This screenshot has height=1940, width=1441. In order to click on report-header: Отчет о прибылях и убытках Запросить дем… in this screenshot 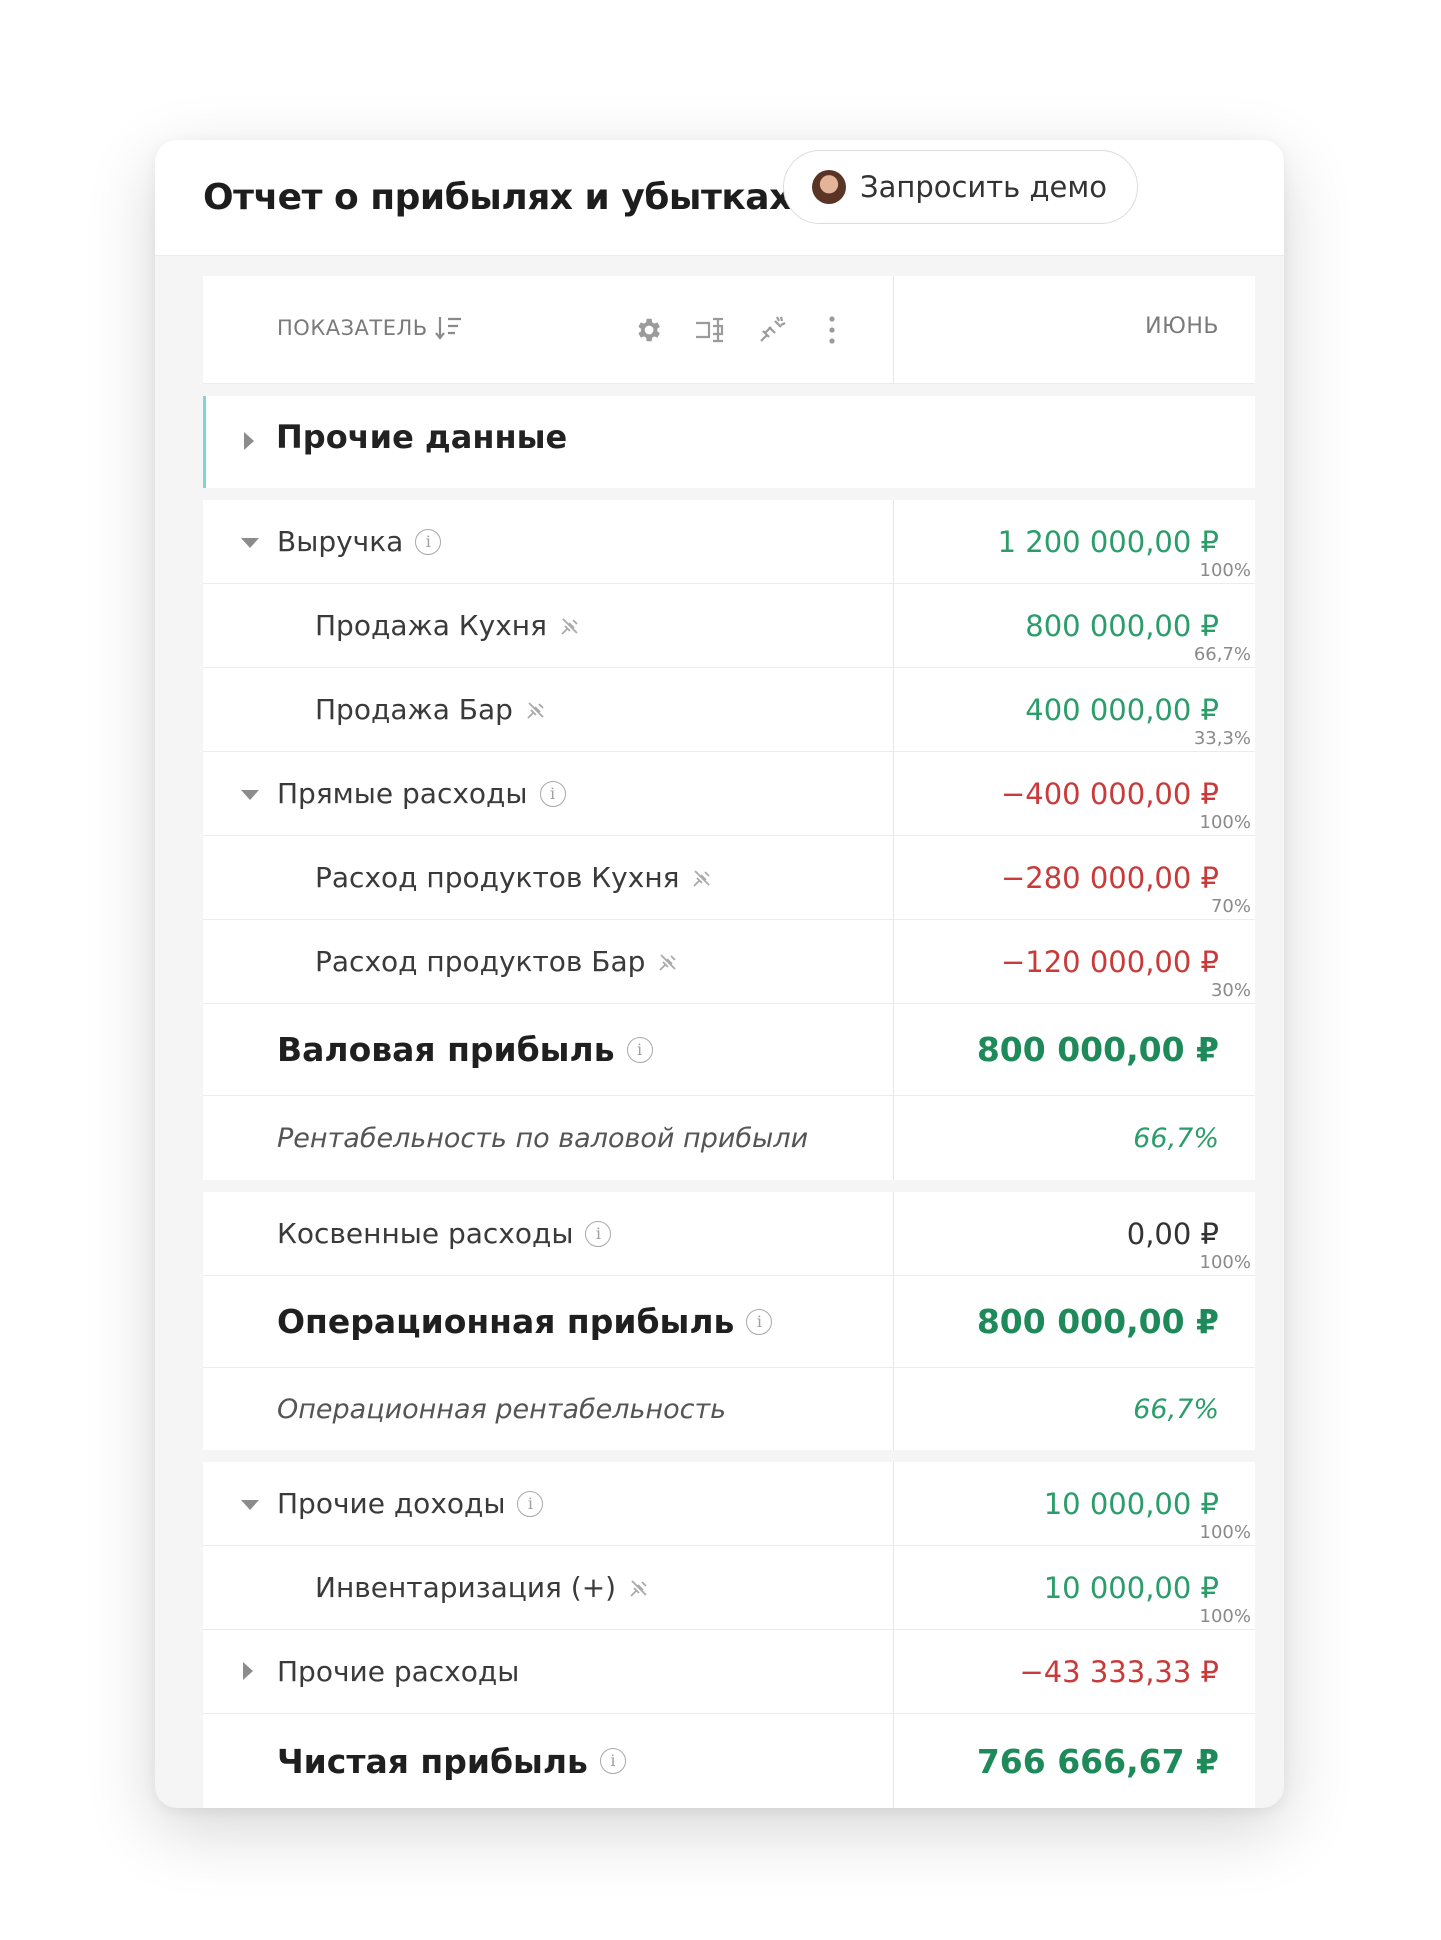, I will do `click(719, 198)`.